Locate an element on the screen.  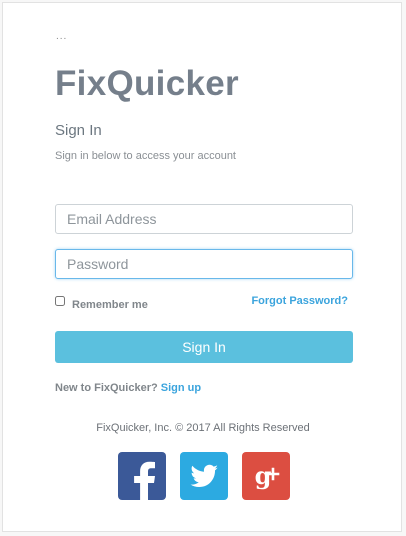
brand-name: FixQuicker is located at coordinates (147, 83).